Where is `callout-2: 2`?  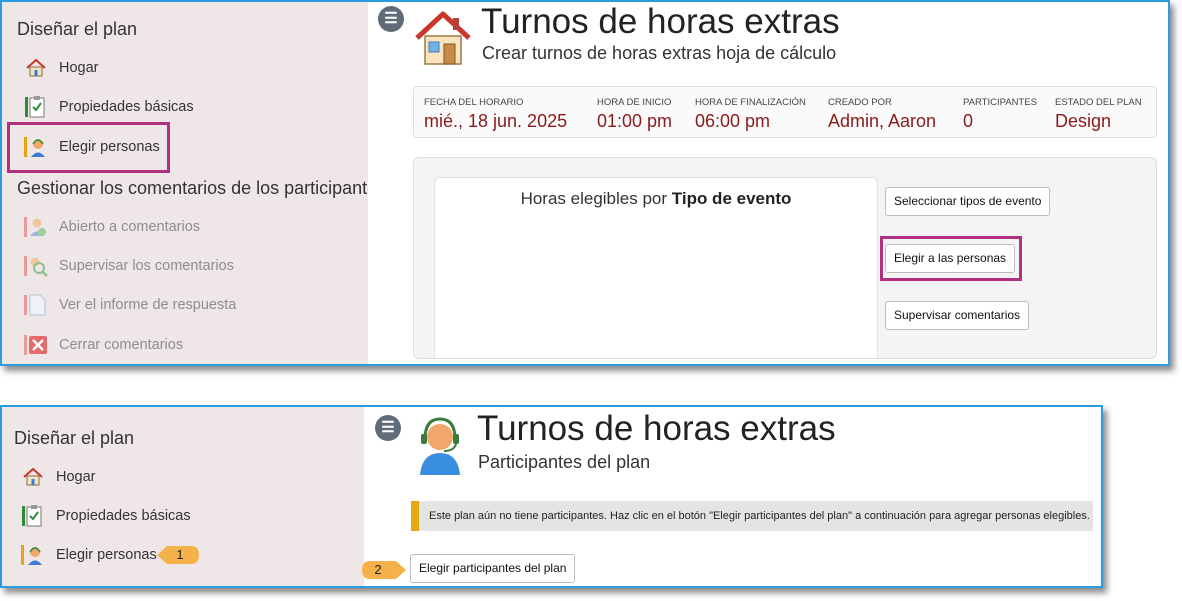
callout-2: 2 is located at coordinates (384, 570).